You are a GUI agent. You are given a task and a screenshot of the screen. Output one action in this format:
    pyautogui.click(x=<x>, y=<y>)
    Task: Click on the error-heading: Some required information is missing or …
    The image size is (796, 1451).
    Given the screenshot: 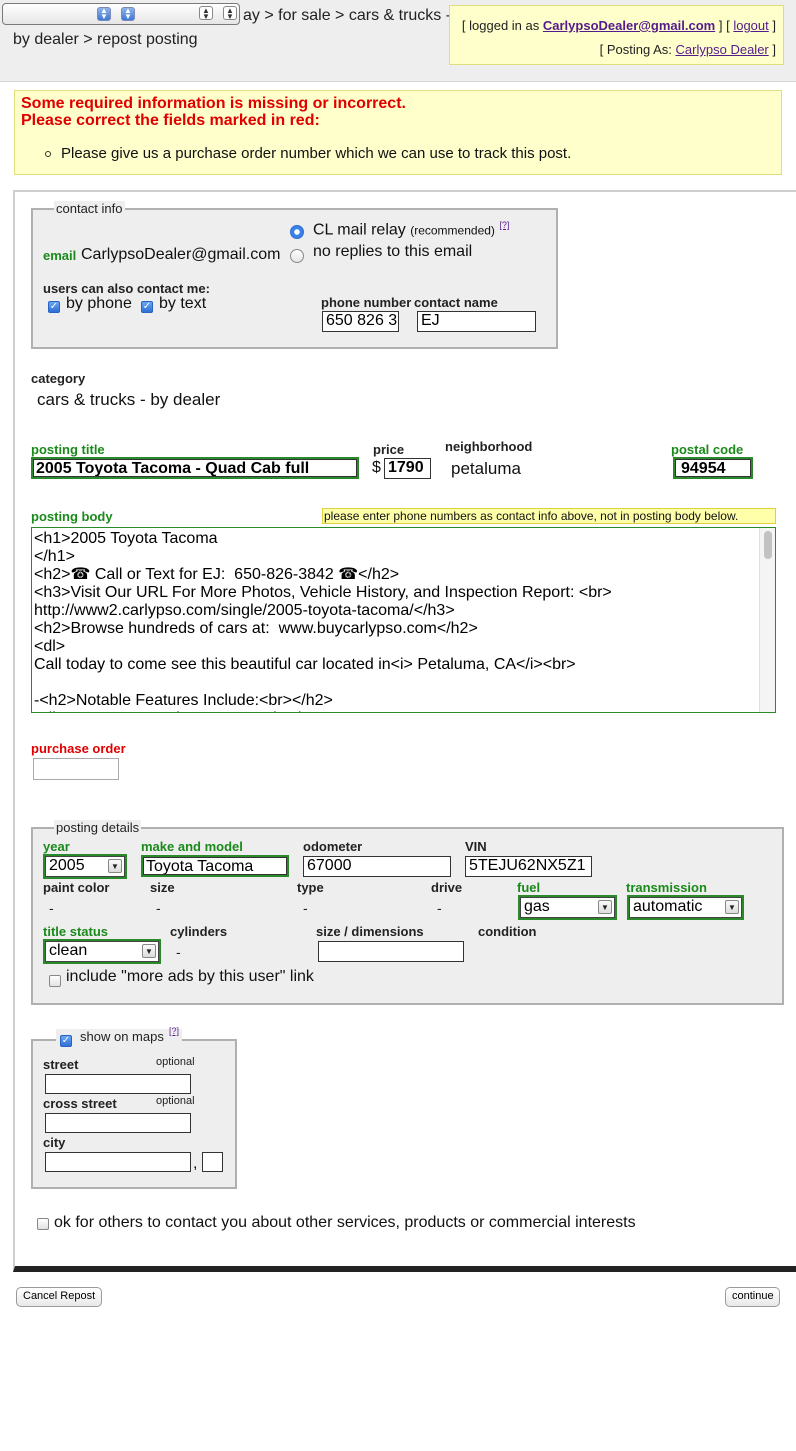 What is the action you would take?
    pyautogui.click(x=213, y=103)
    